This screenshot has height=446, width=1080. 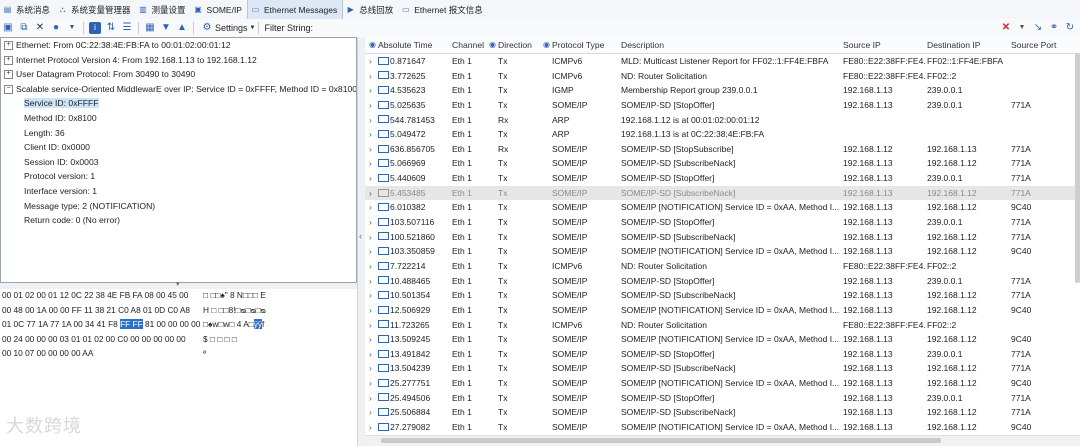 What do you see at coordinates (1041, 45) in the screenshot?
I see `col-source-port-header: Source Port` at bounding box center [1041, 45].